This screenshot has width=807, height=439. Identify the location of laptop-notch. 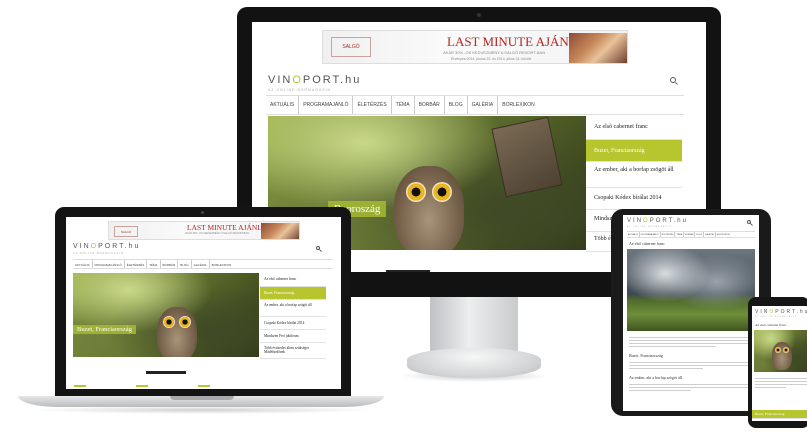
(202, 398).